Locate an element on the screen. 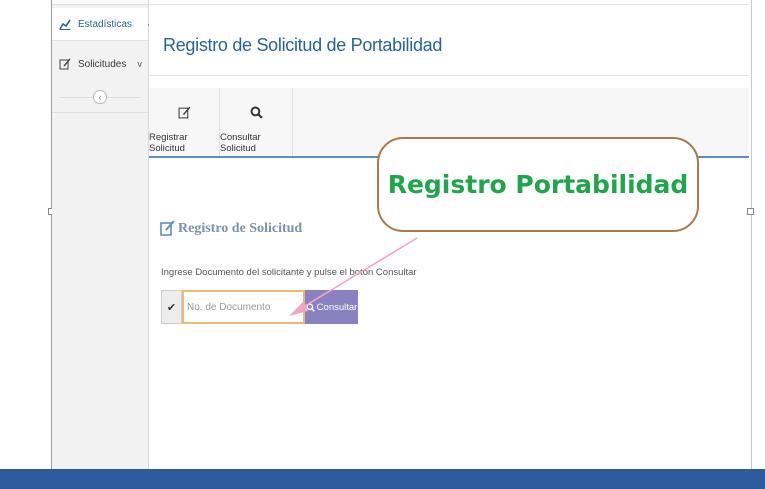 The height and width of the screenshot is (489, 765). document-search-group: ✔ Consultar is located at coordinates (259, 307).